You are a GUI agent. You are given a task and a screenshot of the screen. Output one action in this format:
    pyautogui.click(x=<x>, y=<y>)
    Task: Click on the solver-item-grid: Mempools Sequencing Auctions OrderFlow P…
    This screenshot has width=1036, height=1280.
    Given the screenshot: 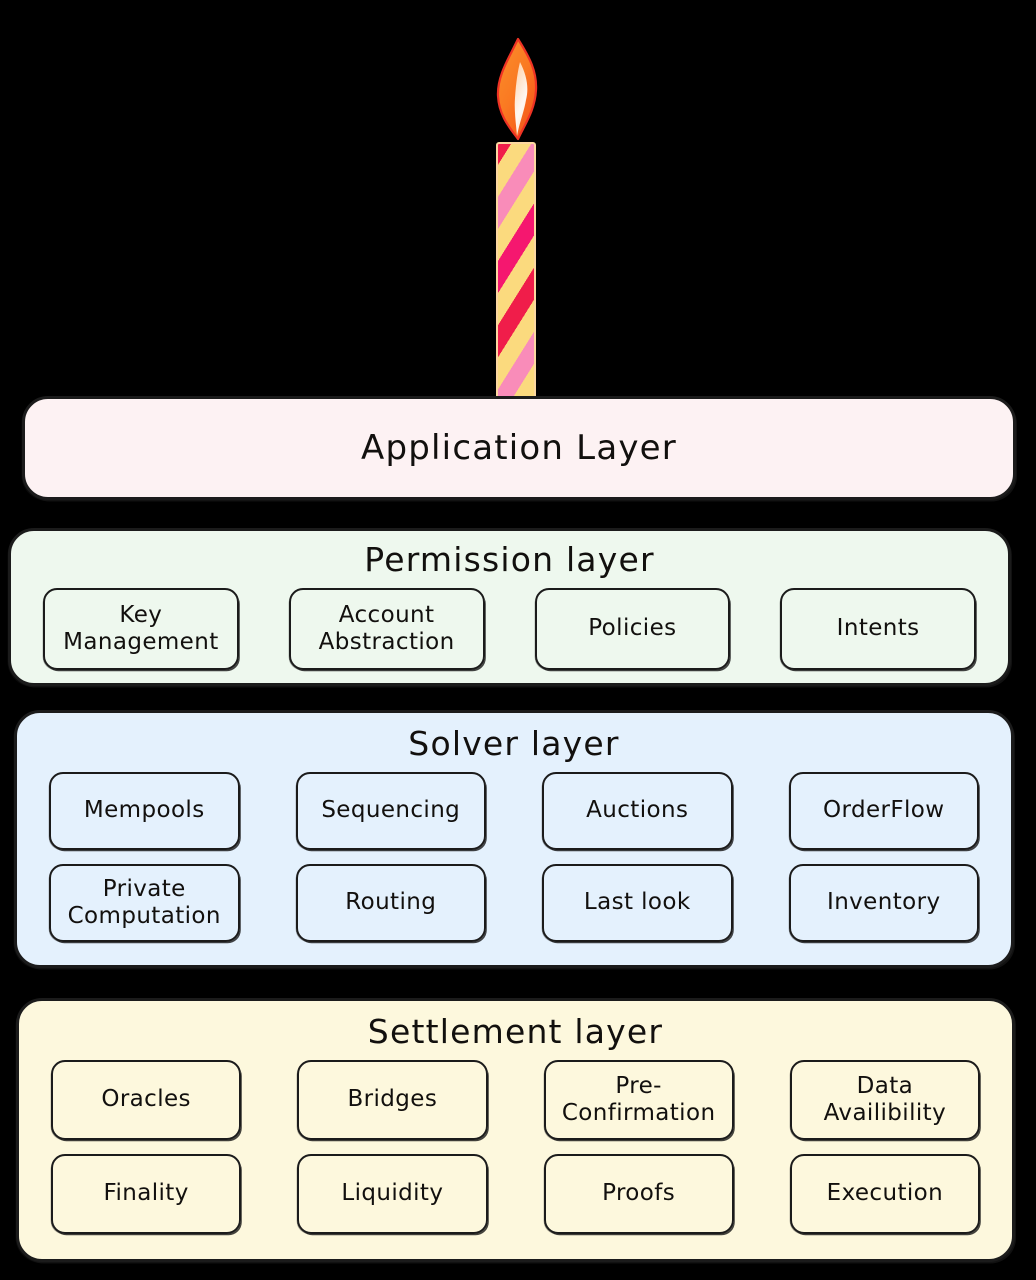 What is the action you would take?
    pyautogui.click(x=514, y=857)
    